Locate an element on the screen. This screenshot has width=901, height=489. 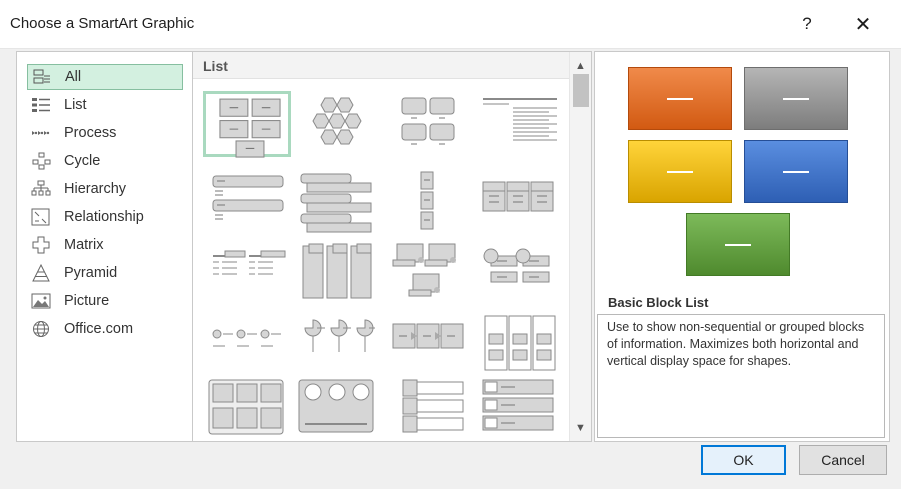
layout-thumbnail-vertical-blocks is located at coordinates (523, 347).